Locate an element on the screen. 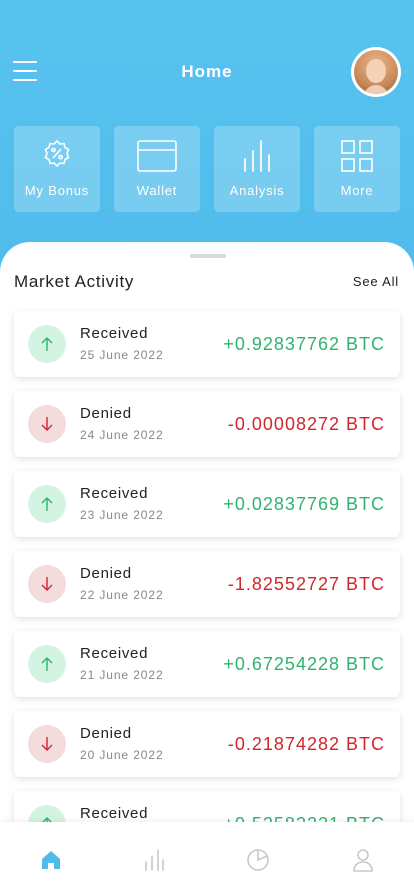 This screenshot has width=414, height=896. analysis-label: Analysis is located at coordinates (257, 190).